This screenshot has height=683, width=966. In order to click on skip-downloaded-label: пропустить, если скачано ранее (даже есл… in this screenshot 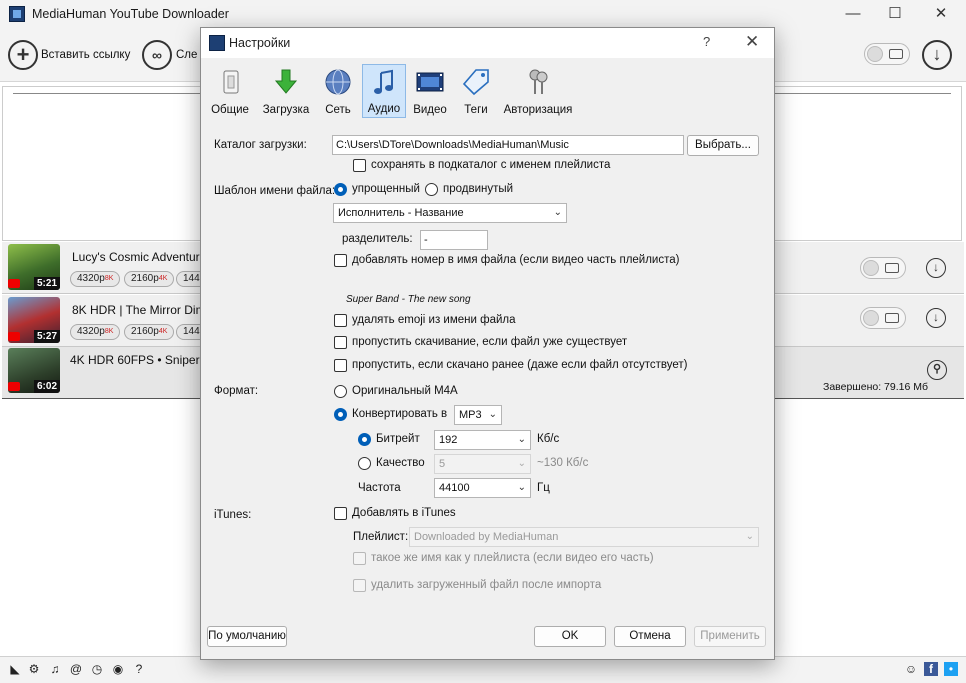, I will do `click(520, 365)`.